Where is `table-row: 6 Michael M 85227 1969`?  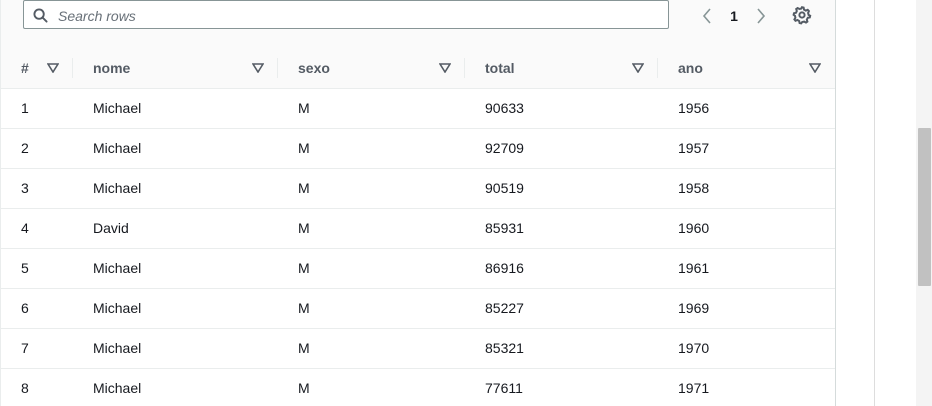
table-row: 6 Michael M 85227 1969 is located at coordinates (418, 308).